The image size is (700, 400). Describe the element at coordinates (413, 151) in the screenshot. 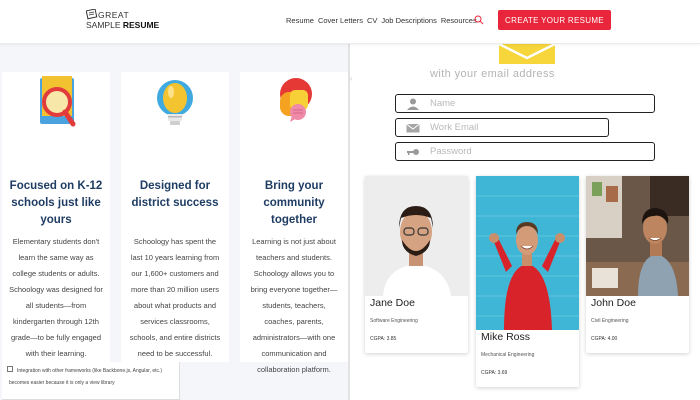

I see `key-icon` at that location.